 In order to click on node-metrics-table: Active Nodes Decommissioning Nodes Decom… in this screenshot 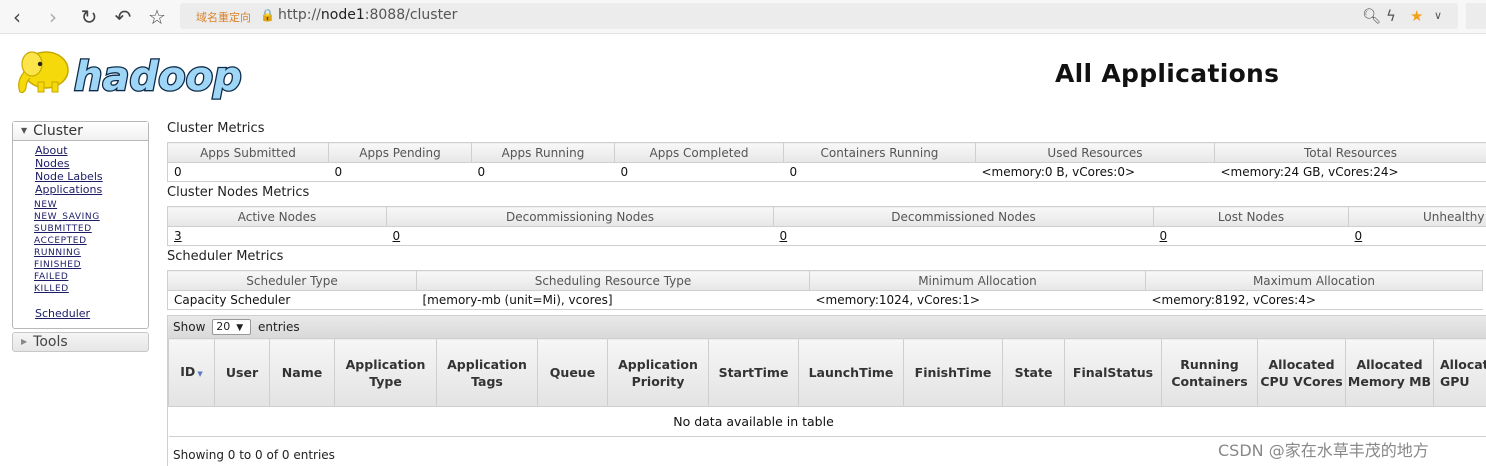, I will do `click(826, 226)`.